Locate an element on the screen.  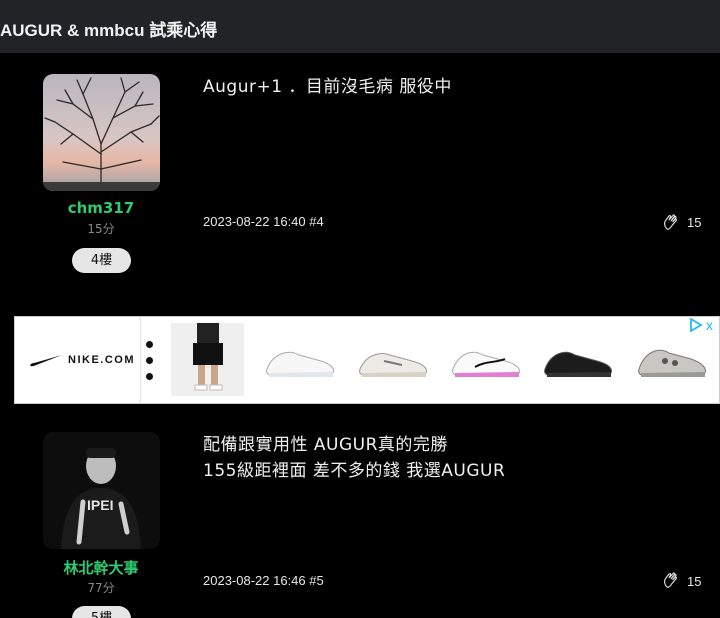
content-line: Augur+1 ．目前沒毛病 服役中 is located at coordinates (327, 87).